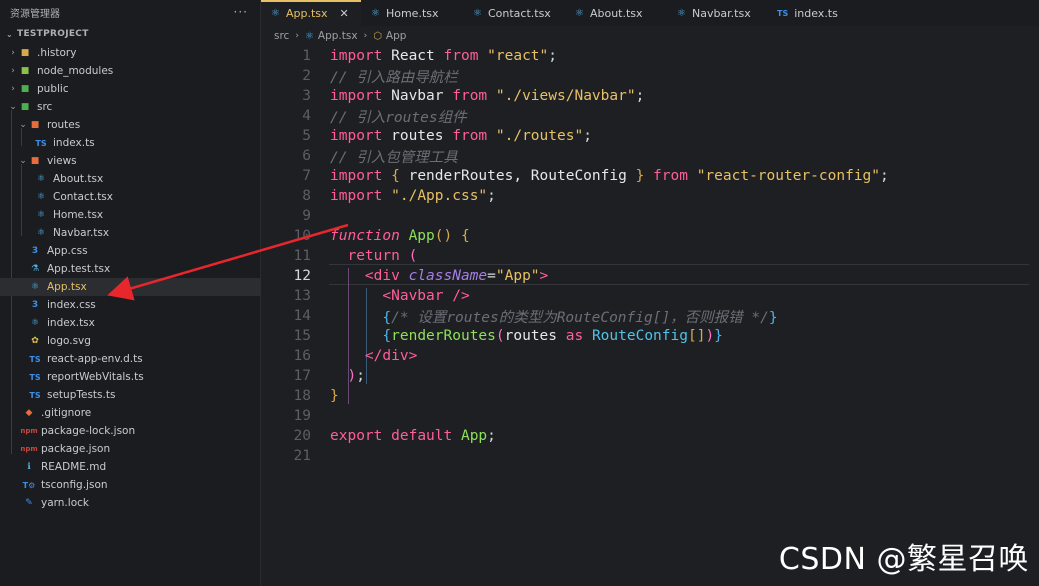 This screenshot has width=1039, height=586. What do you see at coordinates (717, 13) in the screenshot?
I see `tab-navbar-tsx: ⚛ Navbar.tsx` at bounding box center [717, 13].